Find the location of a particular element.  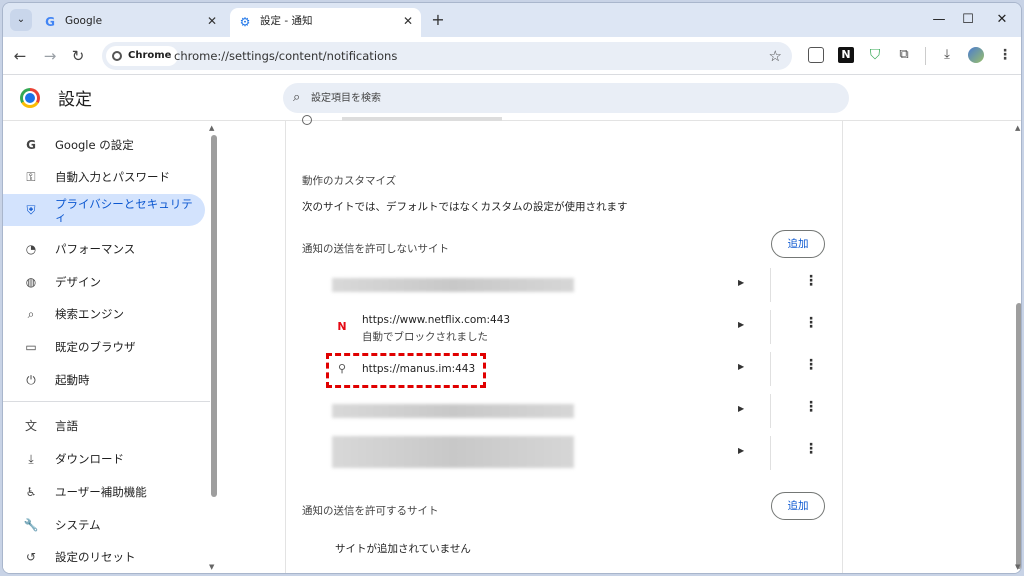

sidebar-item-performance: ◔ パフォーマンス is located at coordinates (104, 249).